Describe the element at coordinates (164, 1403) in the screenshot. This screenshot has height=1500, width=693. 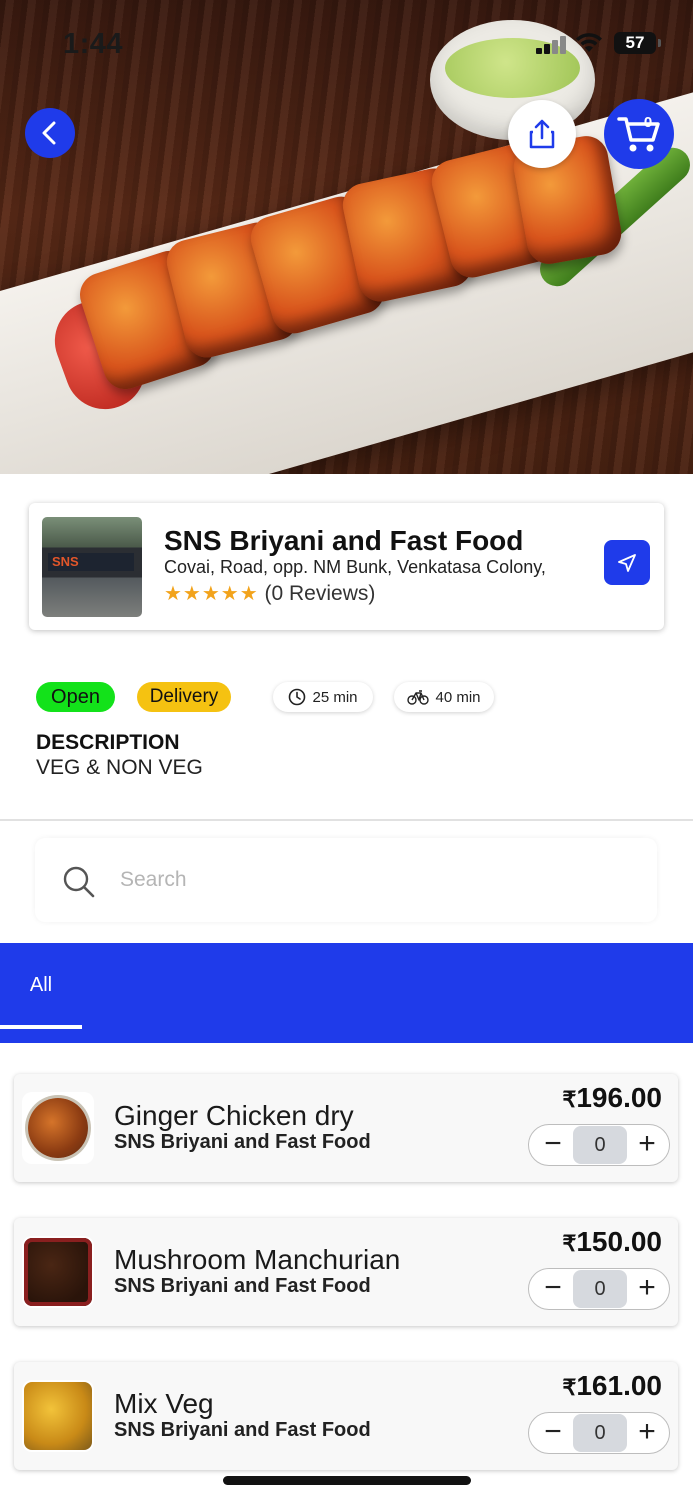
I see `item-name: Mix Veg` at that location.